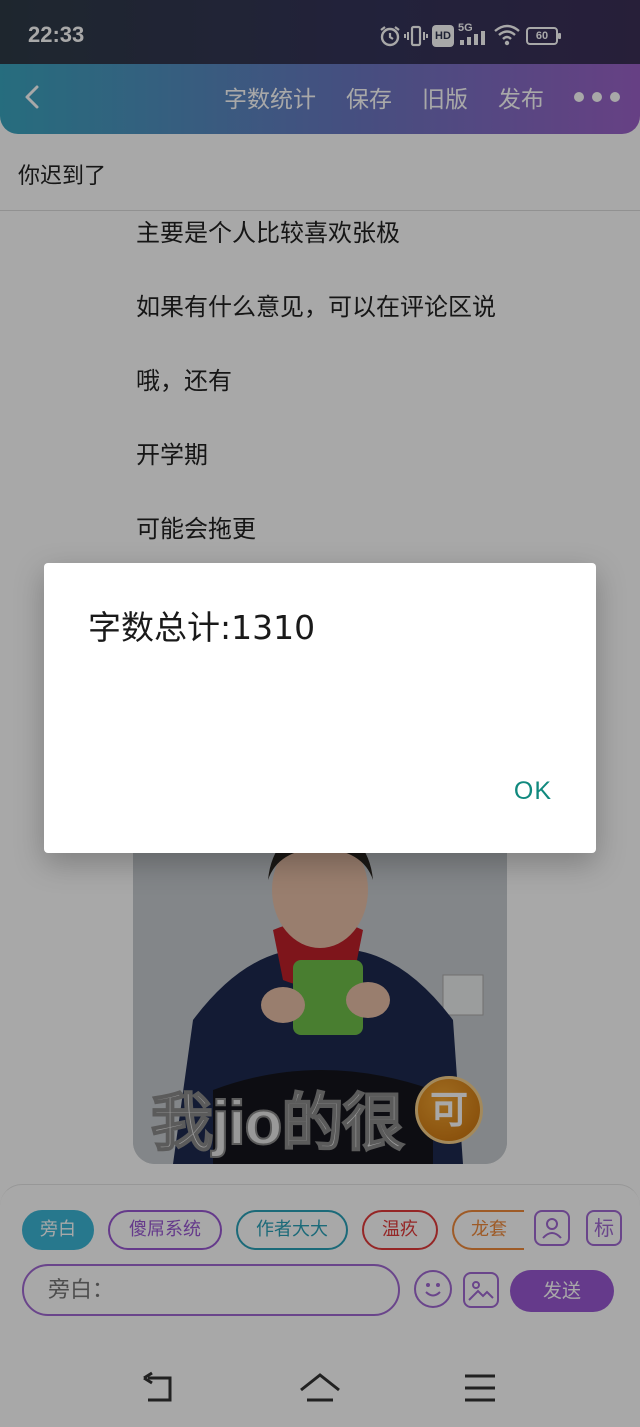  What do you see at coordinates (533, 791) in the screenshot?
I see `ok-button: OK` at bounding box center [533, 791].